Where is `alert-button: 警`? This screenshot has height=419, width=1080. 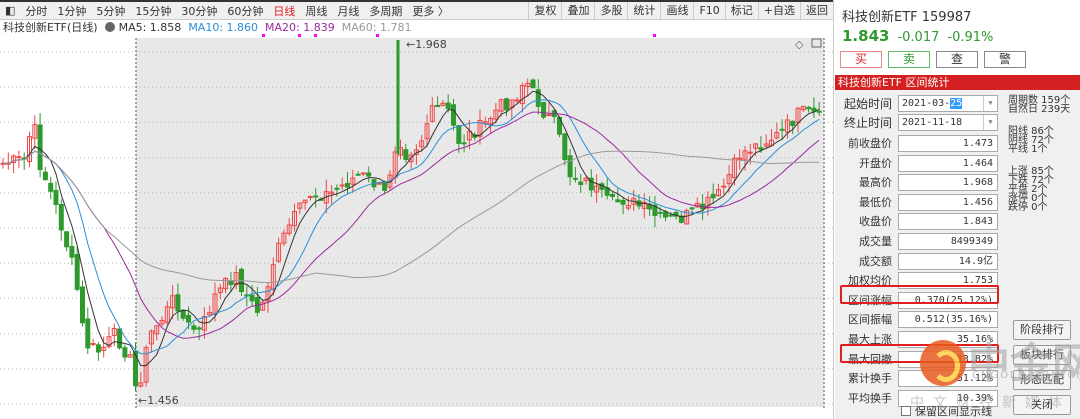 alert-button: 警 is located at coordinates (1005, 59).